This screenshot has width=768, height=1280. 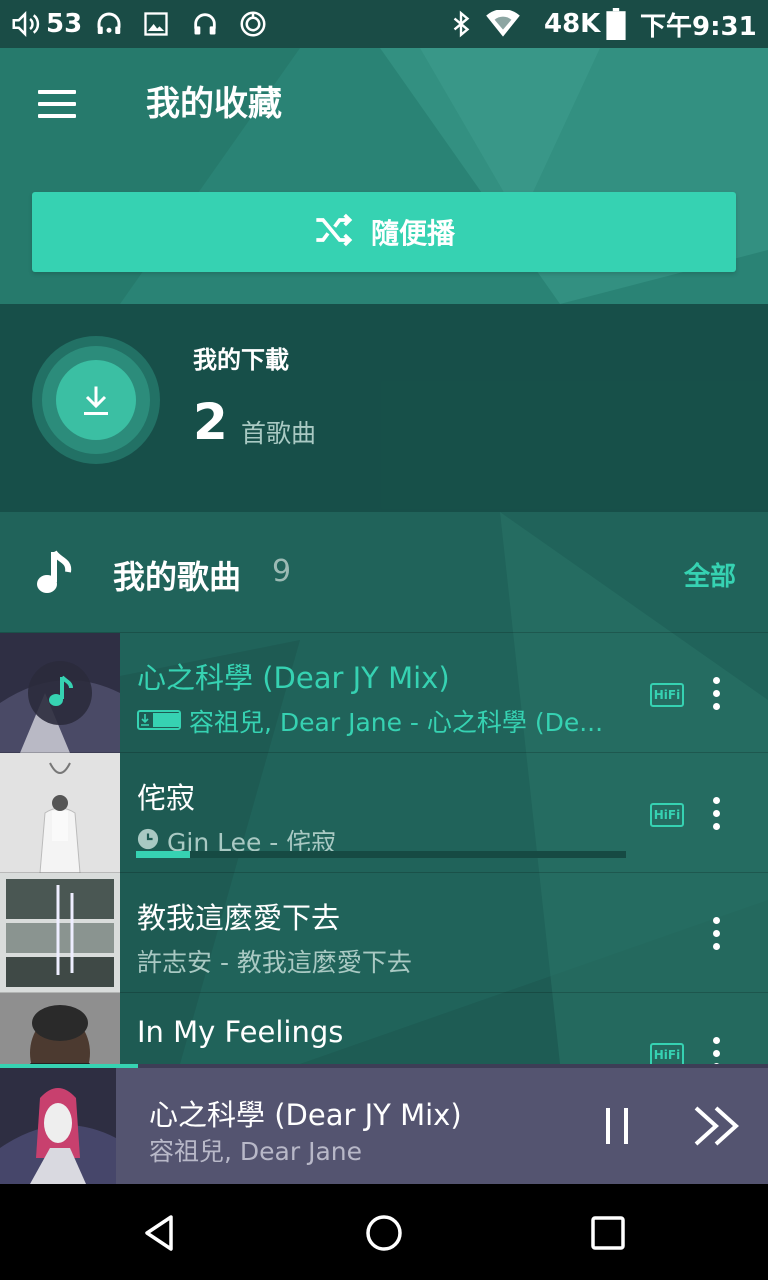 I want to click on home-icon, so click(x=384, y=1233).